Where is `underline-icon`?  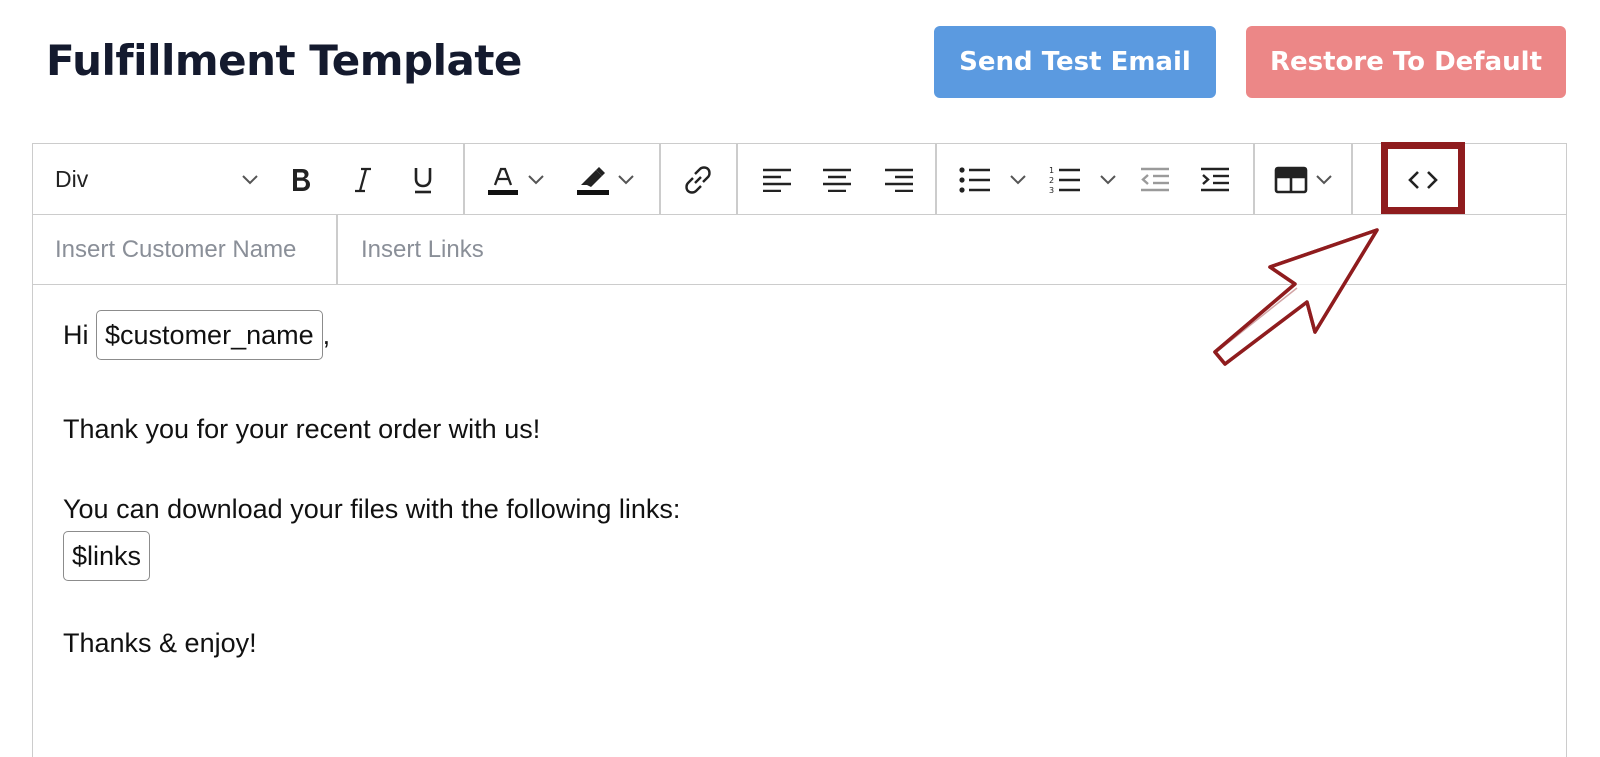
underline-icon is located at coordinates (423, 179).